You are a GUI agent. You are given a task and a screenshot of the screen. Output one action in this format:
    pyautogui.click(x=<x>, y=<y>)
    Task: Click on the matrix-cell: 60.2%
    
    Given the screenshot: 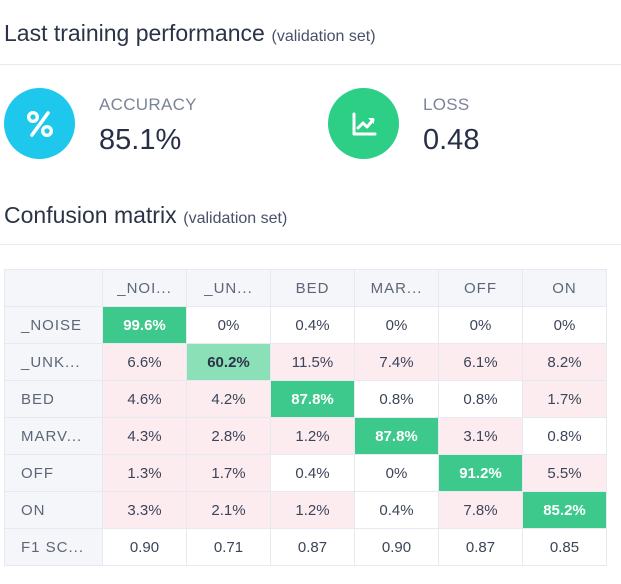 What is the action you would take?
    pyautogui.click(x=228, y=362)
    